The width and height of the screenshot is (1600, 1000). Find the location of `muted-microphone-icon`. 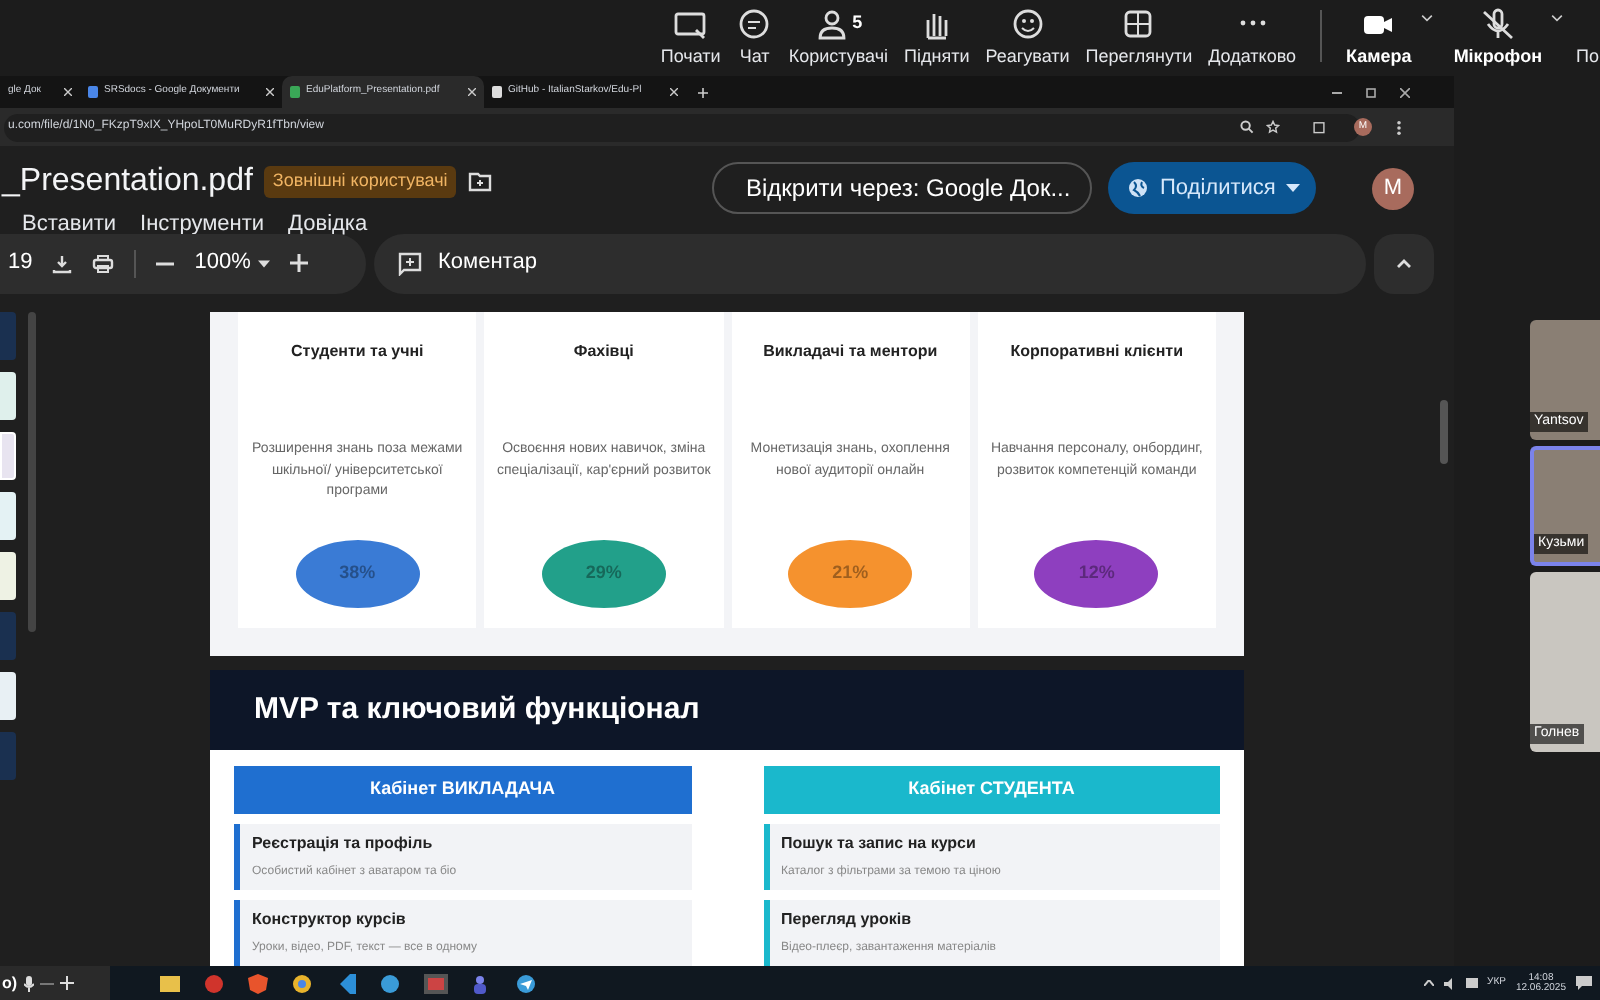

muted-microphone-icon is located at coordinates (1497, 23).